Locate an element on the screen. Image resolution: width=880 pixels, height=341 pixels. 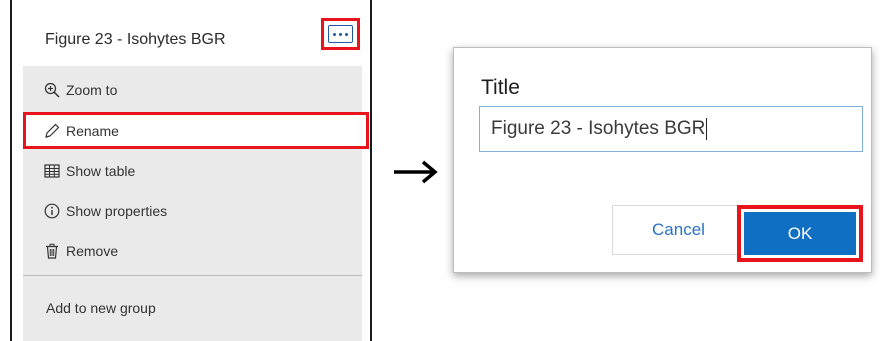
menu-item-zoom-to: Zoom to is located at coordinates (192, 90).